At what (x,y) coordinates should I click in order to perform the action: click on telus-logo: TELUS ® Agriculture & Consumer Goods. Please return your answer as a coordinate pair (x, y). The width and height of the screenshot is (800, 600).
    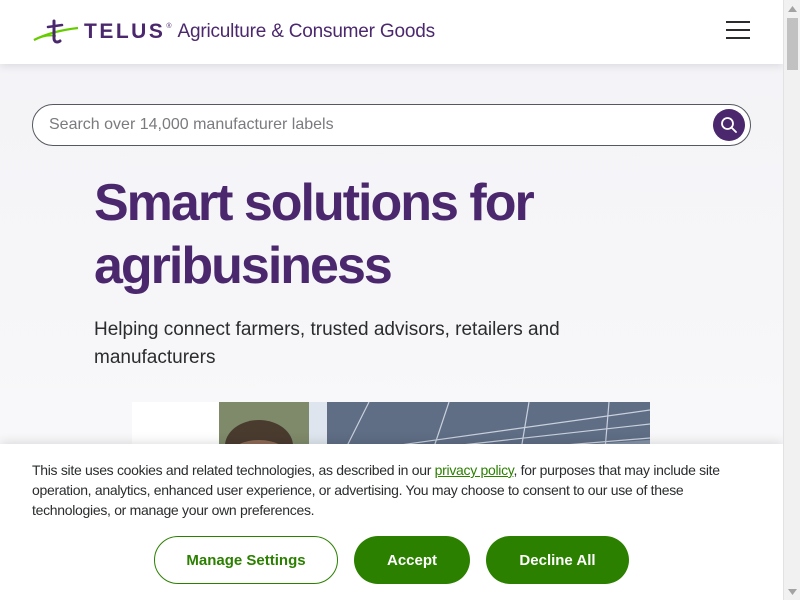
    Looking at the image, I should click on (233, 32).